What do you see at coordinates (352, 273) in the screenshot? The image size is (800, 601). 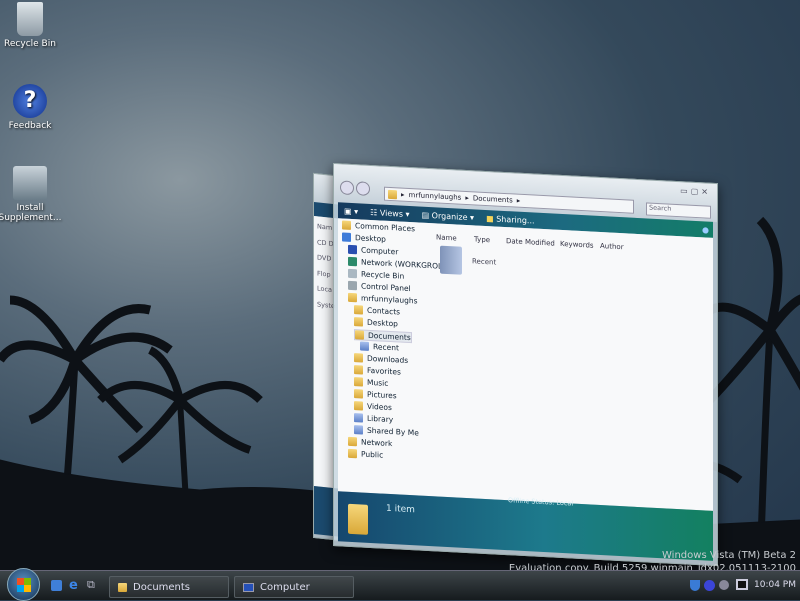 I see `recycle-icon` at bounding box center [352, 273].